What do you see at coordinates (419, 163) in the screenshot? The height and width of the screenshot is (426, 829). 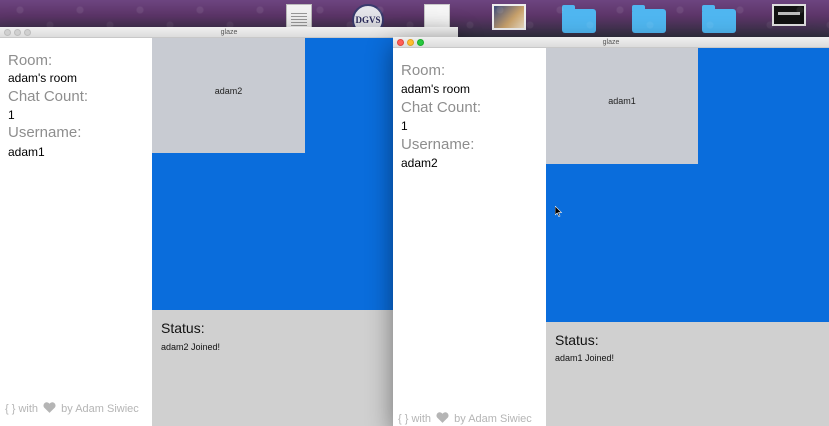 I see `username-value: adam2` at bounding box center [419, 163].